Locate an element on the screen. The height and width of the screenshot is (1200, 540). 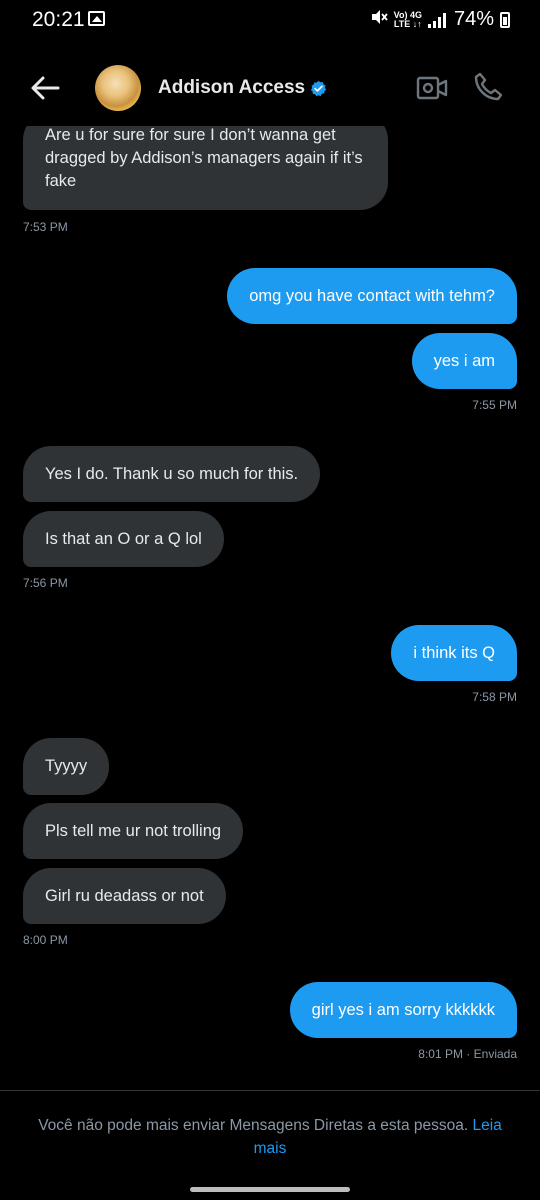
message-timestamp: 8:00 PM is located at coordinates (45, 940).